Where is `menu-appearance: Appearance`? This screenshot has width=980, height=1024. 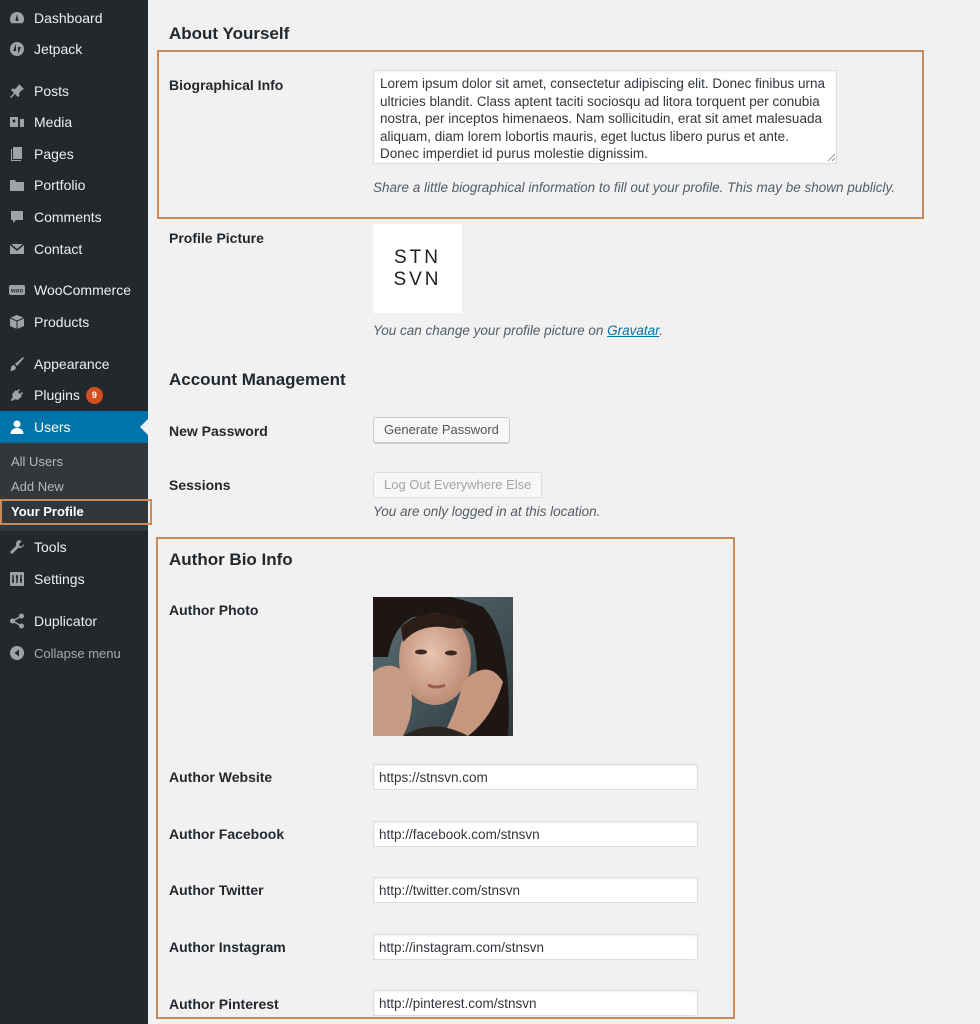
menu-appearance: Appearance is located at coordinates (74, 364).